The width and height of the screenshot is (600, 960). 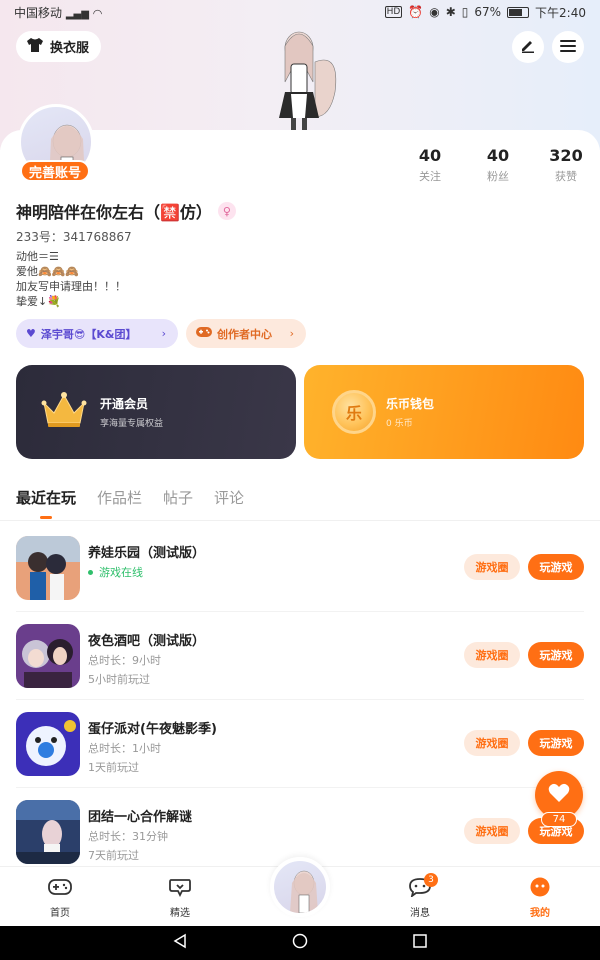 I want to click on stat-likes: 320 获赞, so click(x=566, y=165).